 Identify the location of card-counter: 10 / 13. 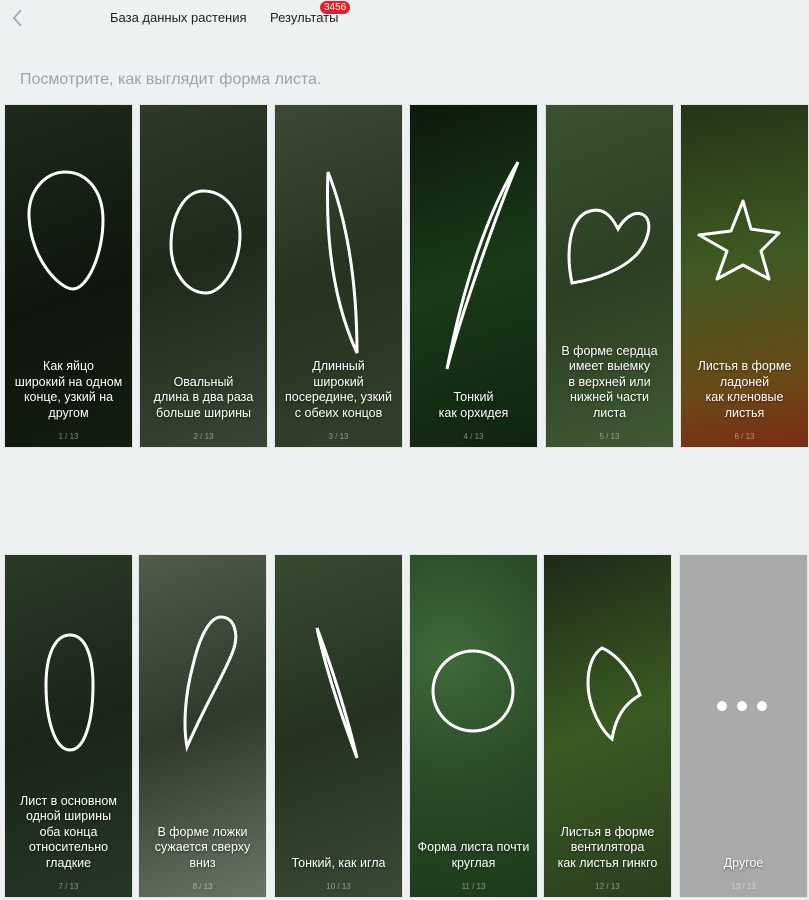
(338, 886).